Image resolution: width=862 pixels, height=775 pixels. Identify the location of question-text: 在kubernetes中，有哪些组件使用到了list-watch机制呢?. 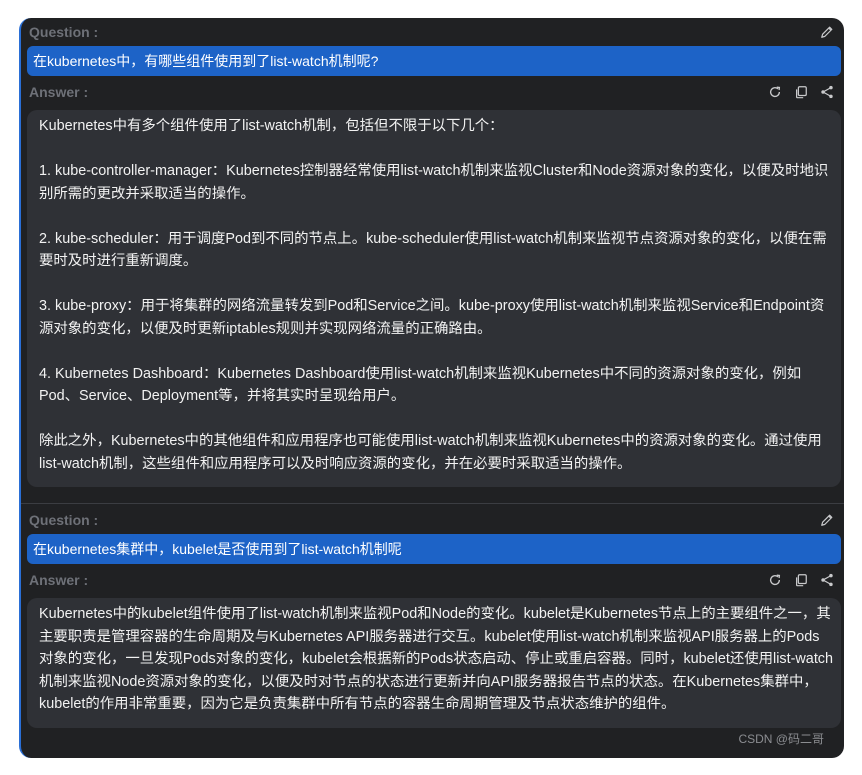
(434, 61).